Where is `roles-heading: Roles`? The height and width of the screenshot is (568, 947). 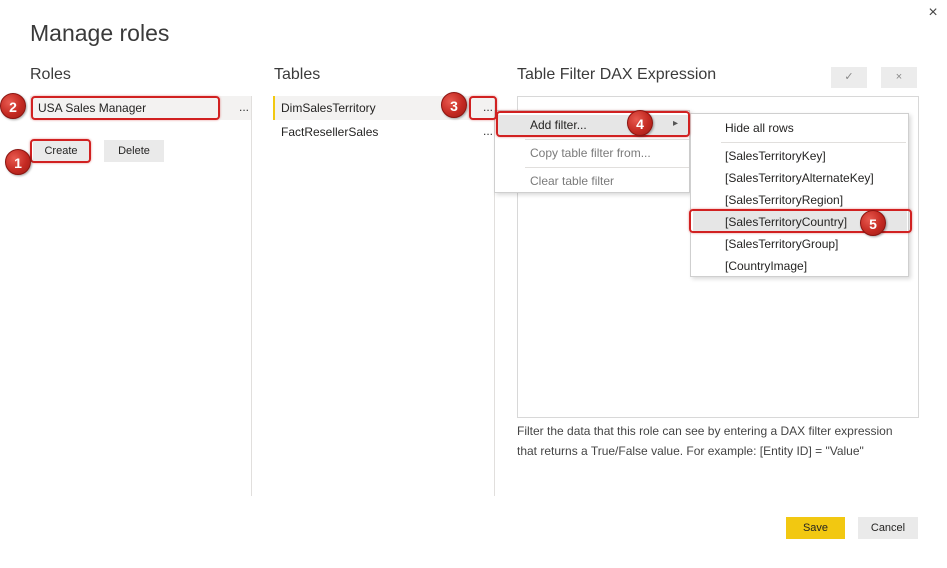
roles-heading: Roles is located at coordinates (50, 74).